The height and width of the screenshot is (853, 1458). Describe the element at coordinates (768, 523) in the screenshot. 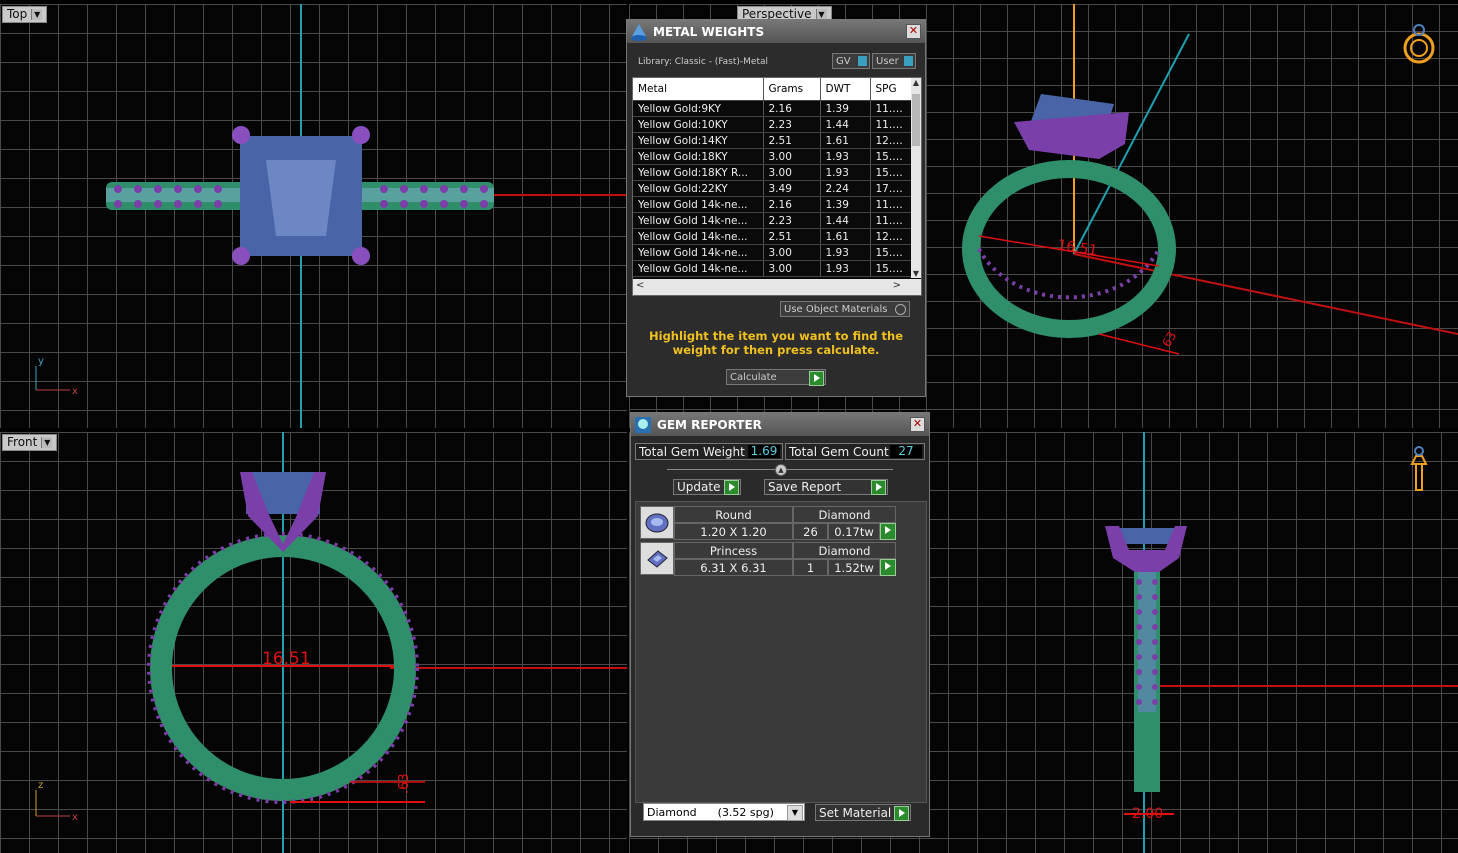

I see `gem-row-round: Round Diamond 1.20 X 1.20 26 0.17tw` at that location.